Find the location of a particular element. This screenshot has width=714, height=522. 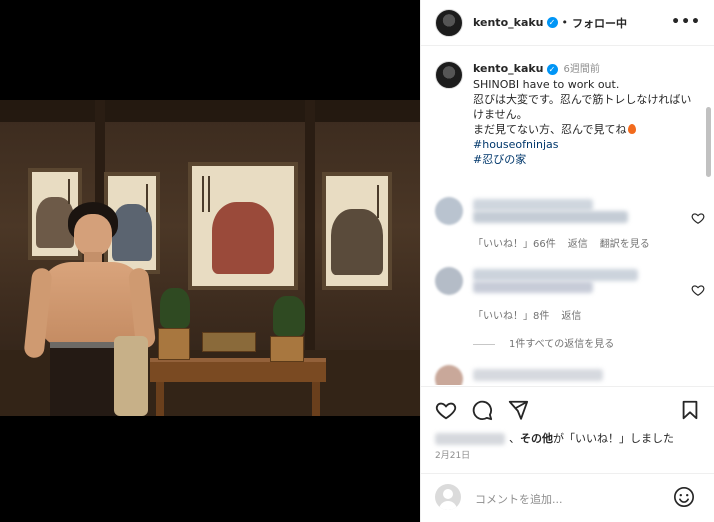

liker-name-blurred is located at coordinates (470, 439).